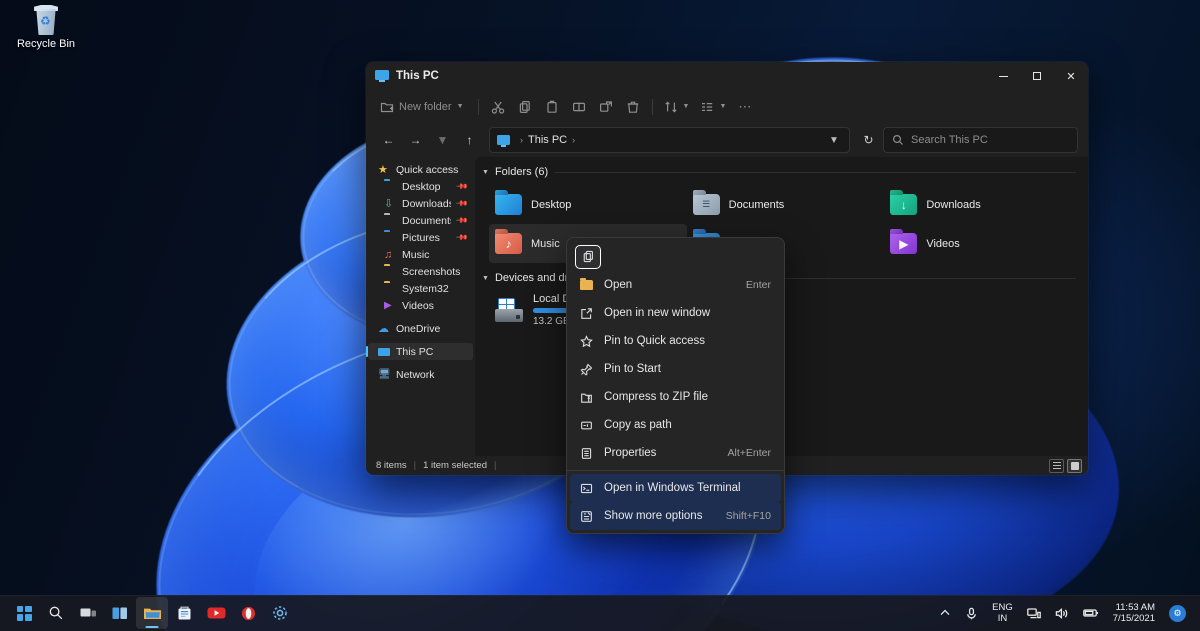 The height and width of the screenshot is (631, 1200). What do you see at coordinates (423, 107) in the screenshot?
I see `new-folder-button: New folder ▼` at bounding box center [423, 107].